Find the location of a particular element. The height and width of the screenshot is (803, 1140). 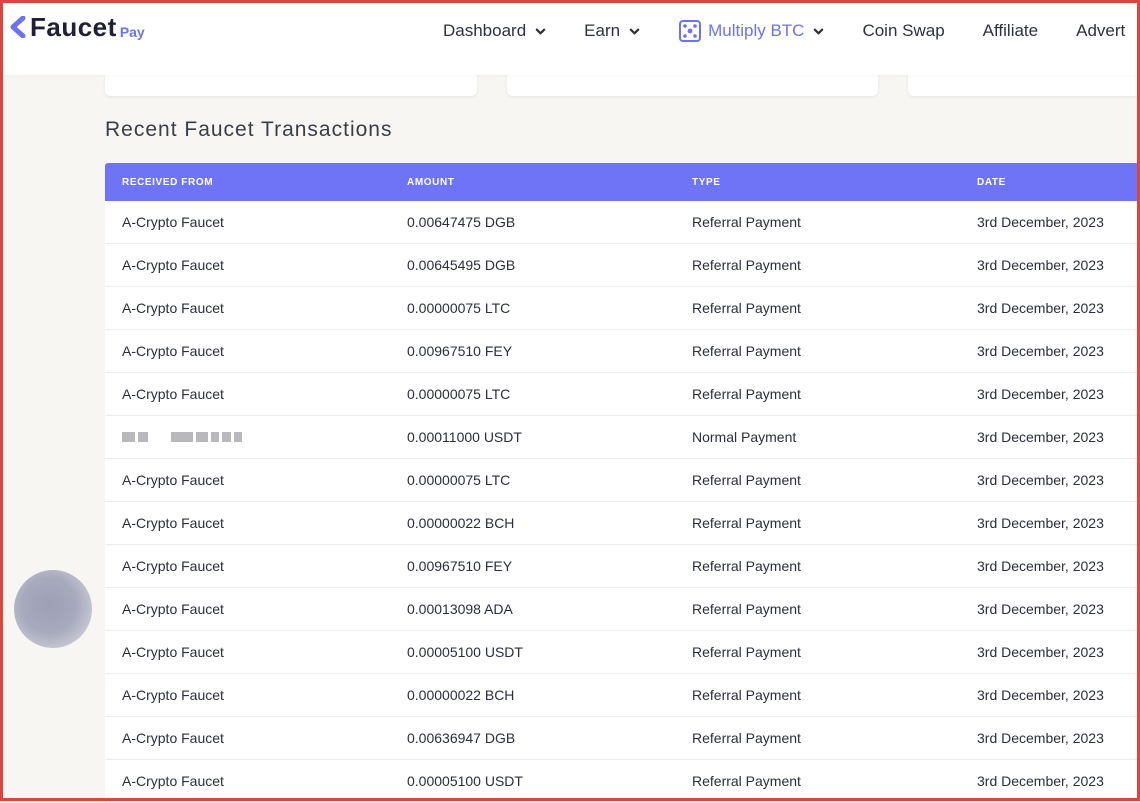

nav-advertise: Advert is located at coordinates (1100, 31).